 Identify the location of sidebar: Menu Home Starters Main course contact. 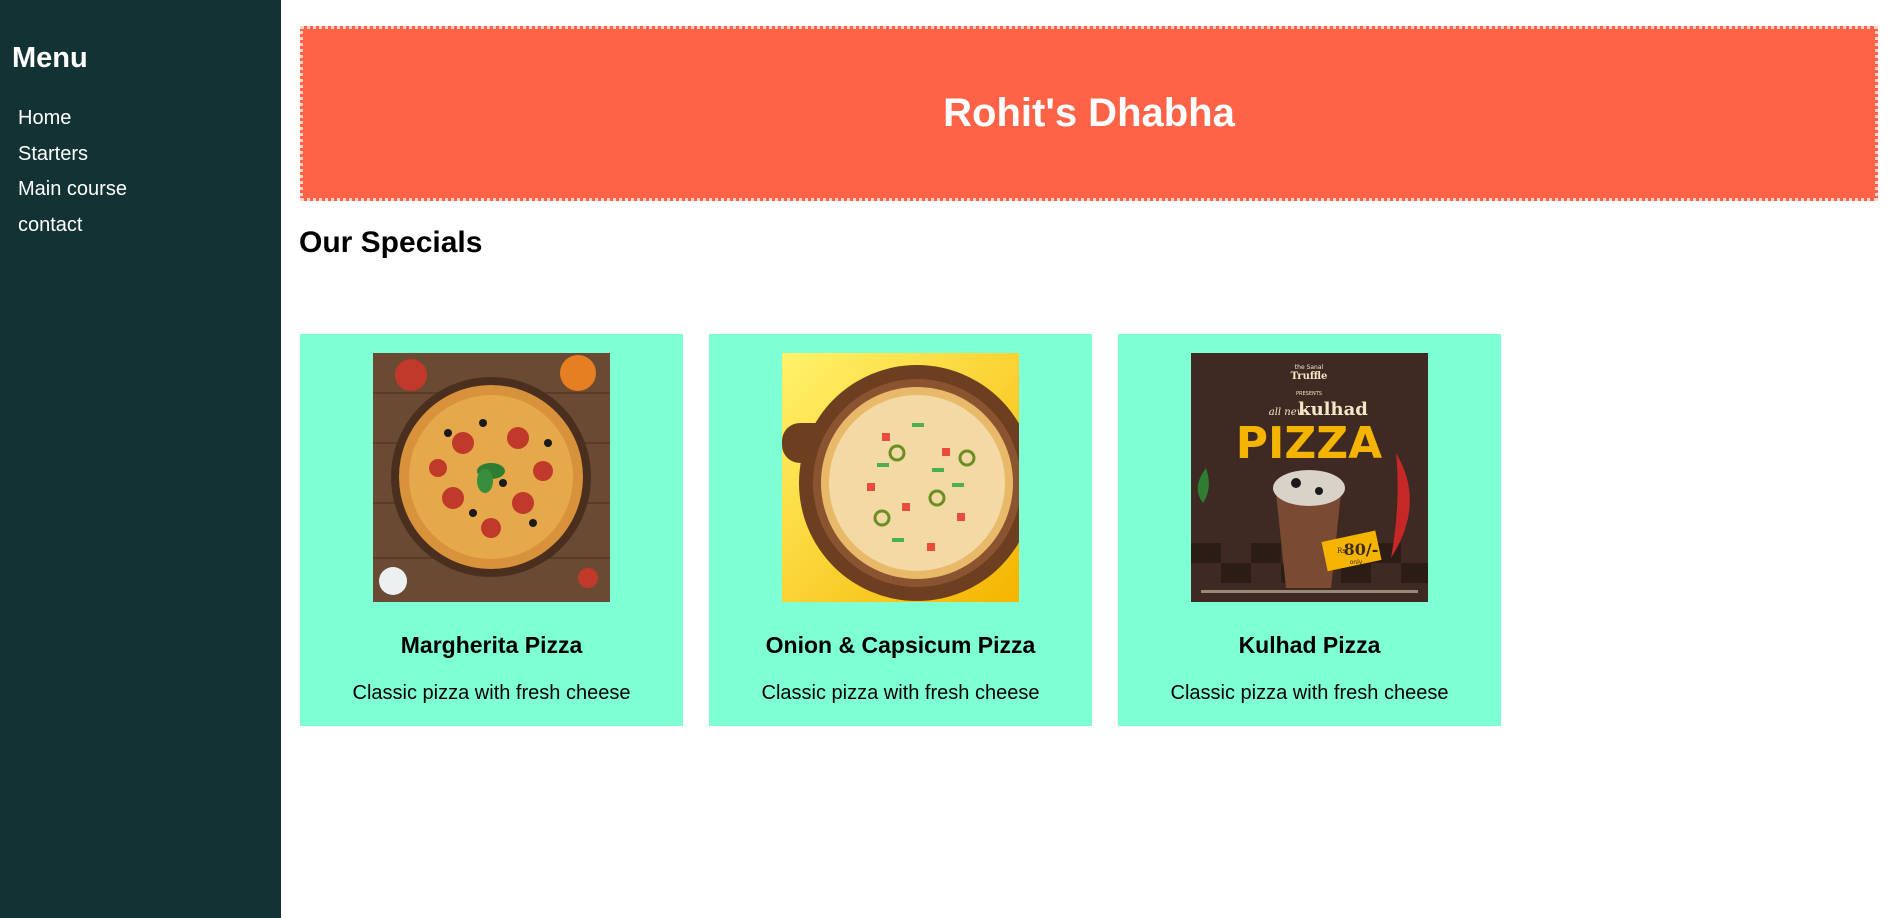
(140, 459).